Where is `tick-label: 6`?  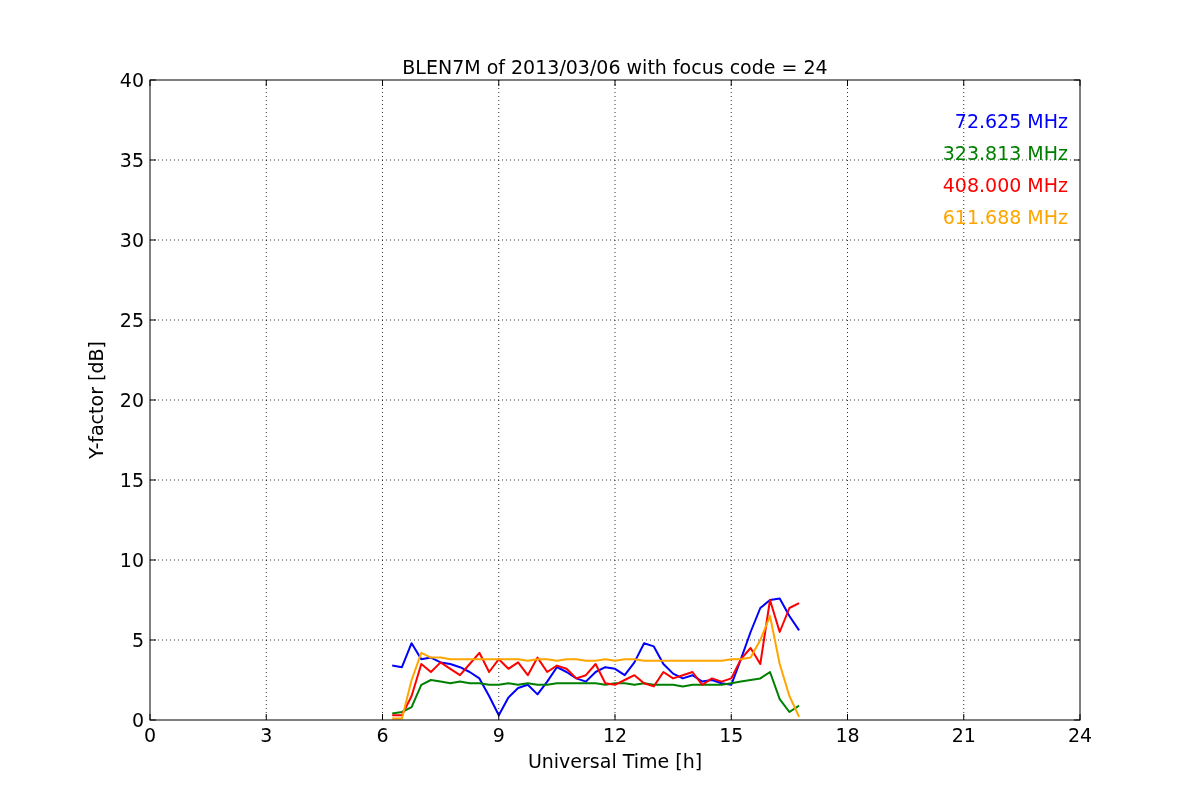
tick-label: 6 is located at coordinates (382, 735).